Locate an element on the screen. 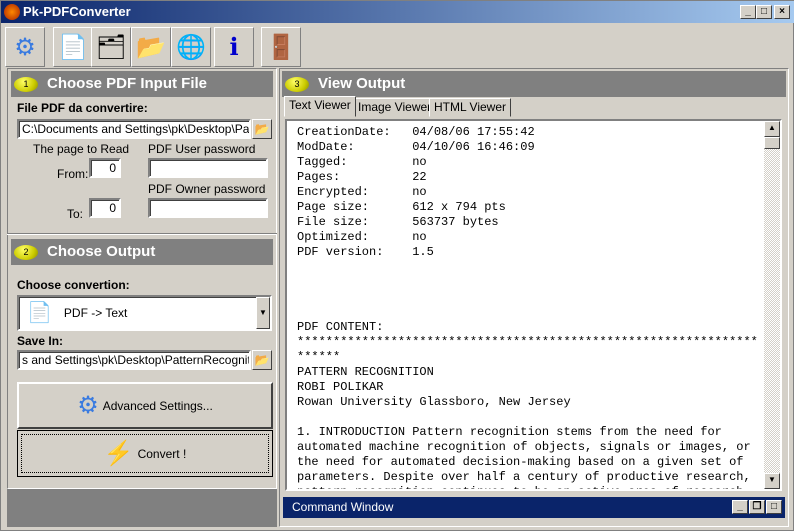 This screenshot has height=531, width=794. images-to-folder-icon: 📂 is located at coordinates (151, 47).